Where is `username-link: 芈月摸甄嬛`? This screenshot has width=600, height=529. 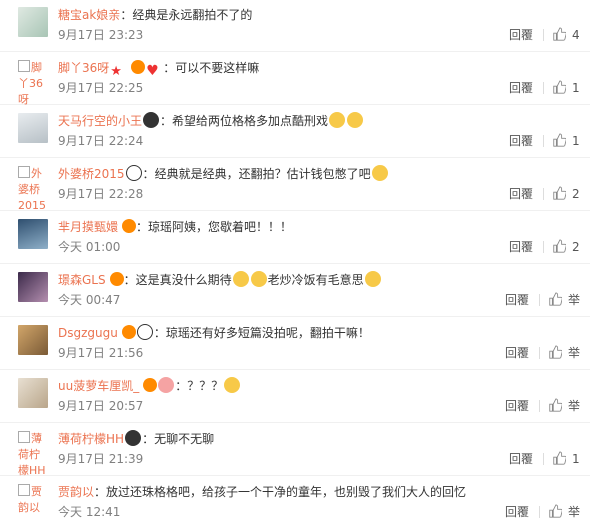 username-link: 芈月摸甄嬛 is located at coordinates (88, 227).